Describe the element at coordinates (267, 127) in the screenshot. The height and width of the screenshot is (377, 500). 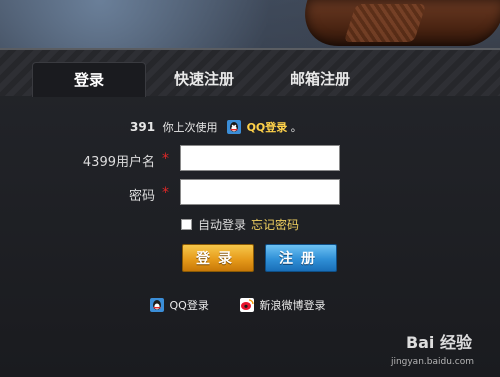
I see `last-login-method: QQ登录` at that location.